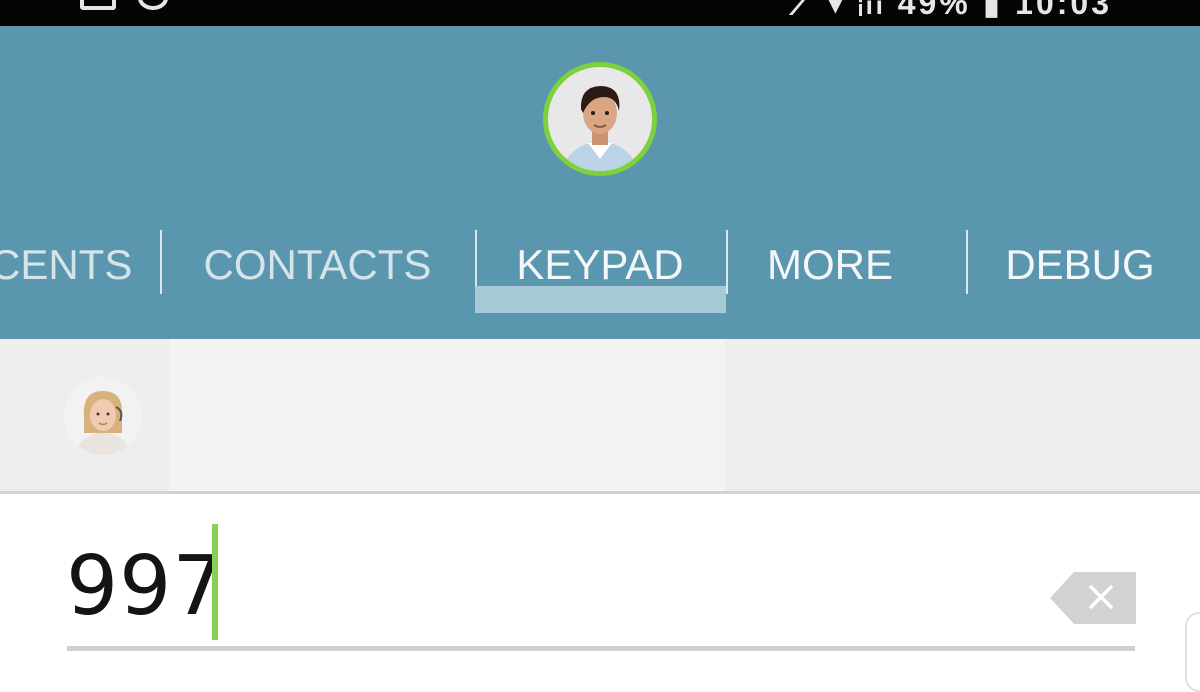  I want to click on user-avatar-male-icon, so click(600, 119).